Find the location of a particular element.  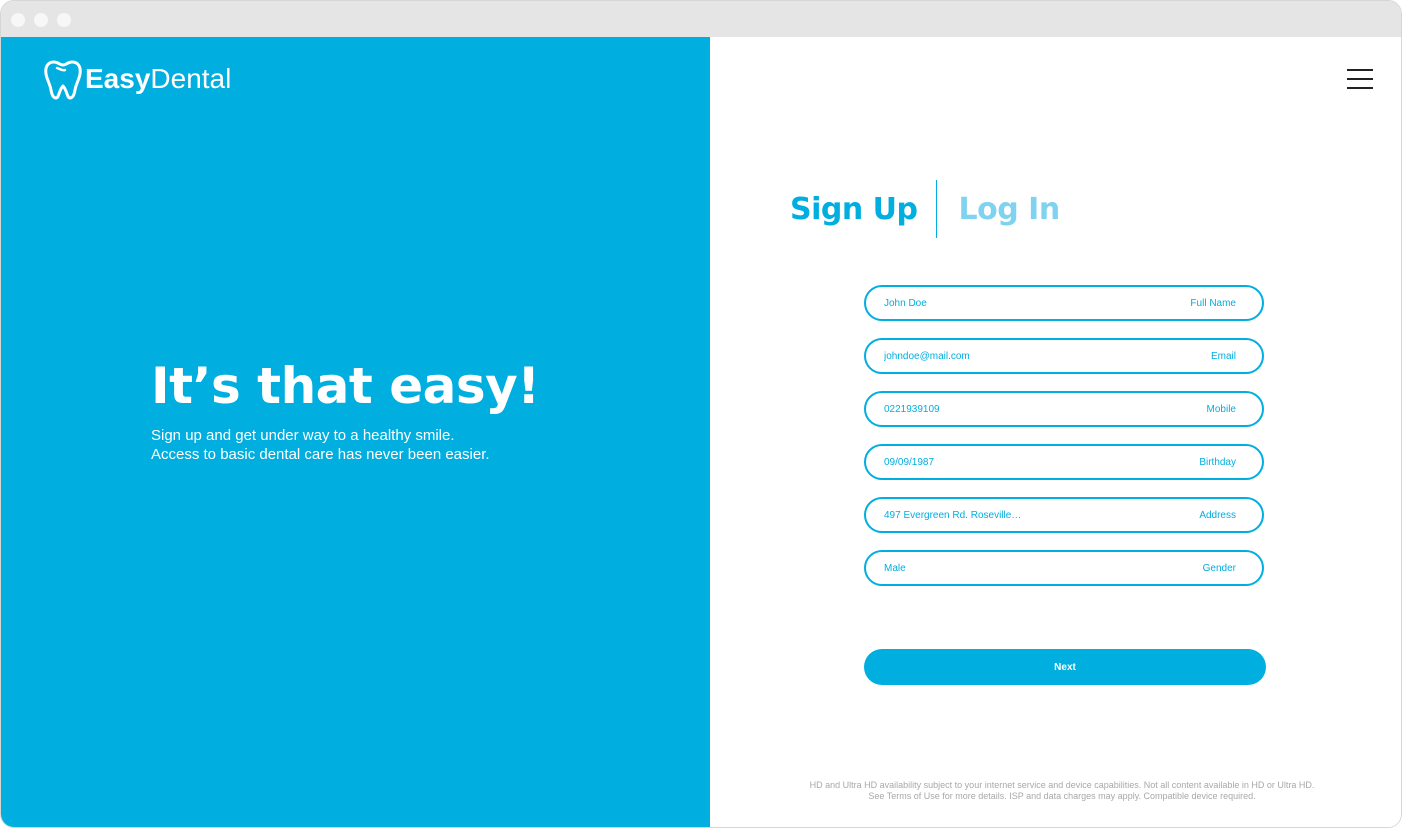

address-label: Address is located at coordinates (1217, 515).